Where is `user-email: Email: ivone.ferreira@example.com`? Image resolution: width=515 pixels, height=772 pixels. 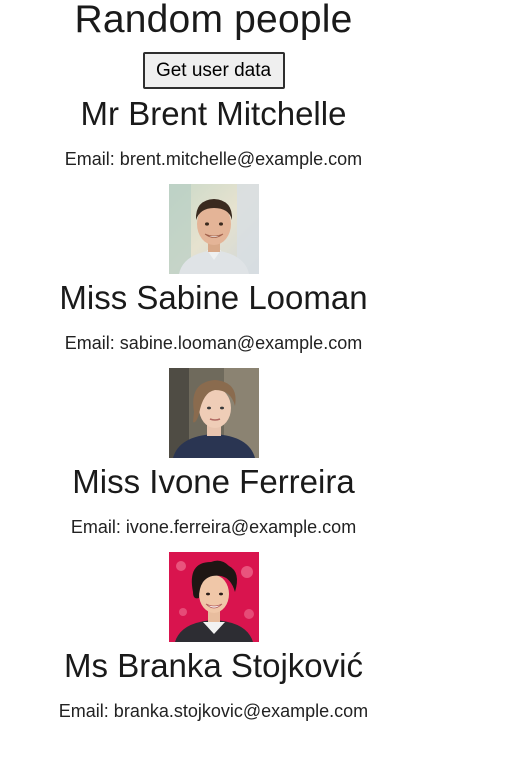 user-email: Email: ivone.ferreira@example.com is located at coordinates (213, 527).